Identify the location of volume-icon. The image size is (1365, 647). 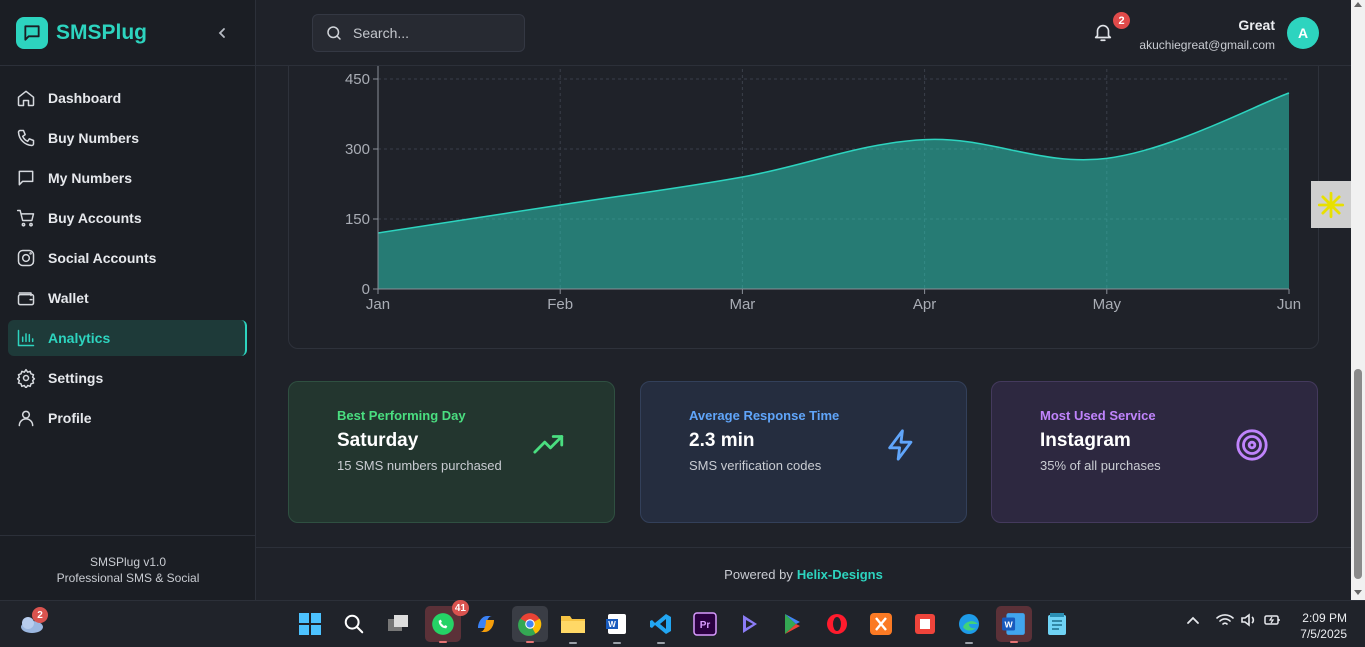
(1248, 621).